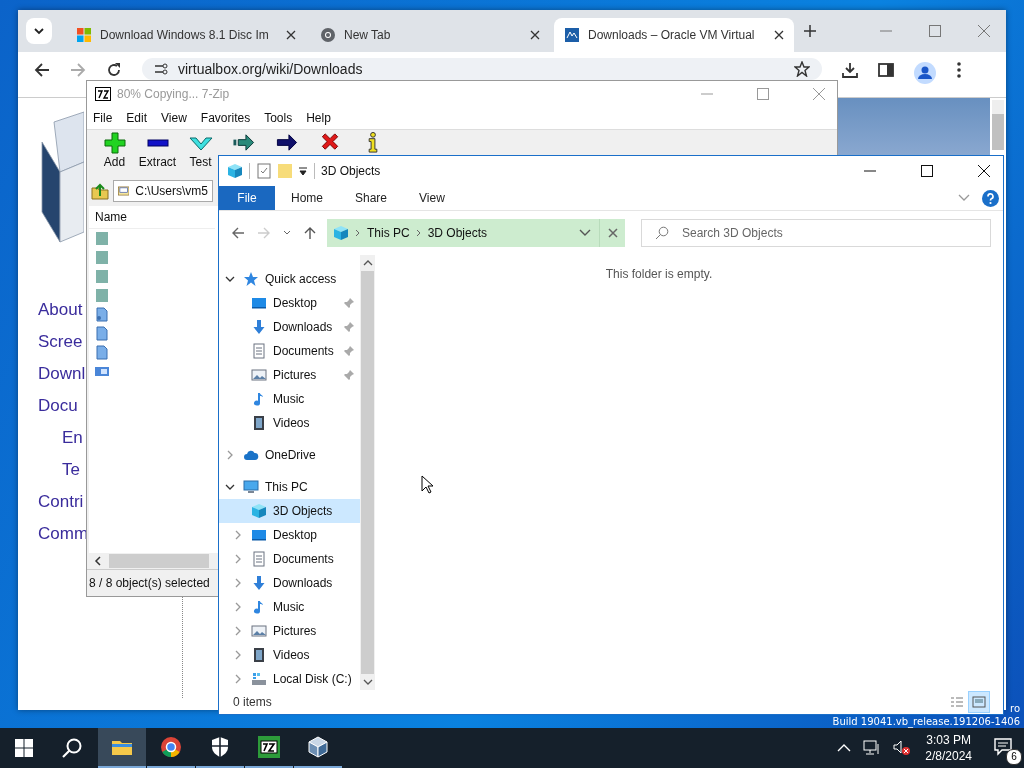 The height and width of the screenshot is (768, 1024). Describe the element at coordinates (225, 118) in the screenshot. I see `menu-item: Favorites` at that location.